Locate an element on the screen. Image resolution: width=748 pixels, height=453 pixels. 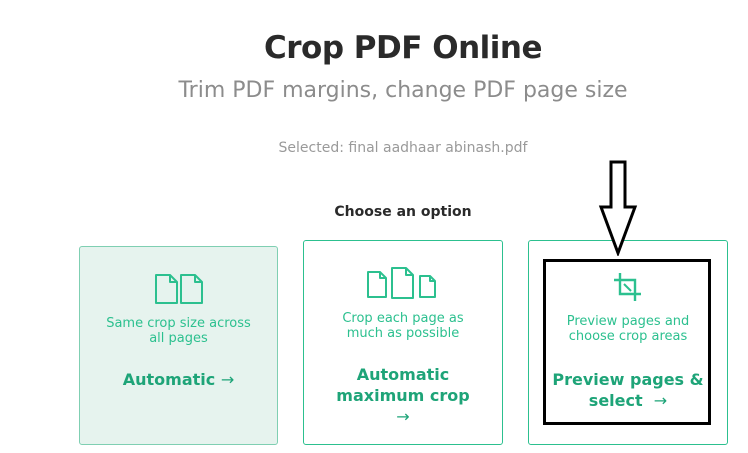
option-maximum-crop-label: Automatic maximum crop → is located at coordinates (403, 395).